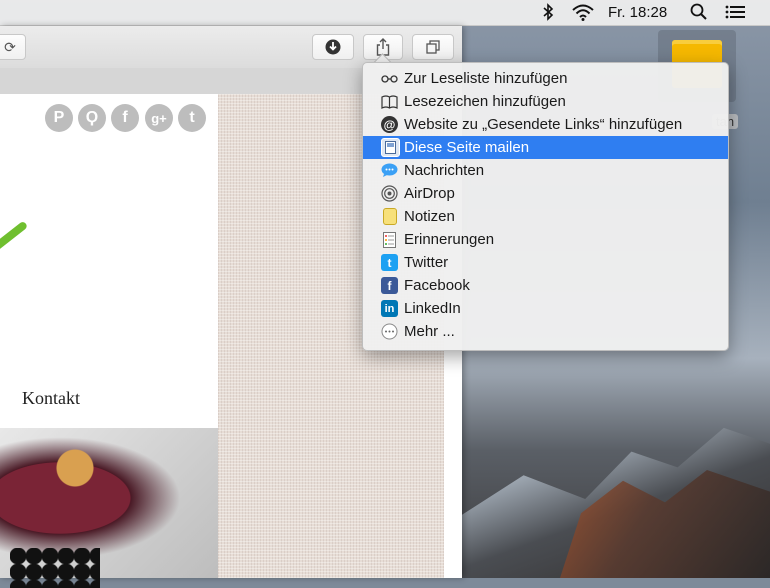  What do you see at coordinates (159, 118) in the screenshot?
I see `google-plus-icon: g+` at bounding box center [159, 118].